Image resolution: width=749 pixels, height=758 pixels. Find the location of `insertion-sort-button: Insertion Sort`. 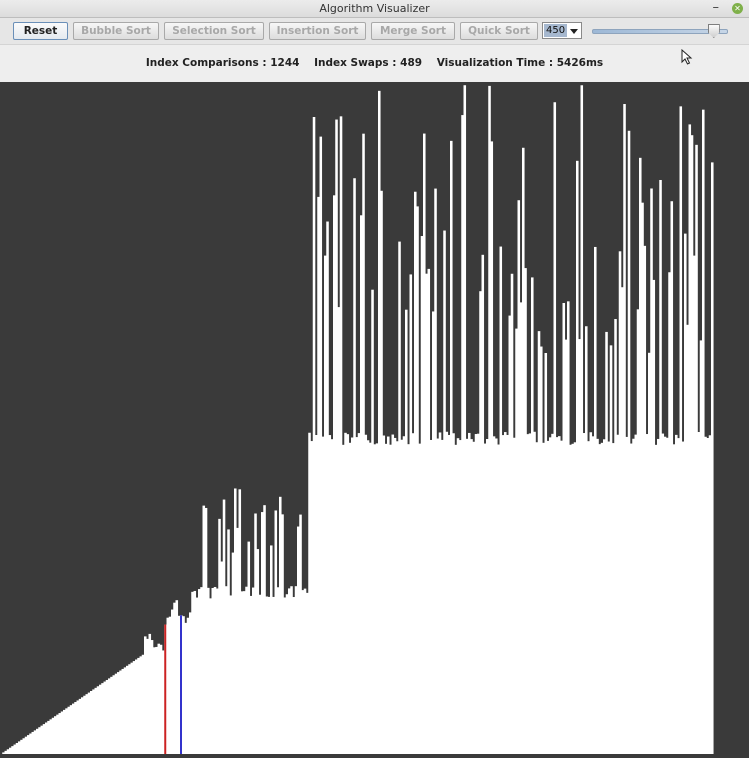

insertion-sort-button: Insertion Sort is located at coordinates (317, 31).